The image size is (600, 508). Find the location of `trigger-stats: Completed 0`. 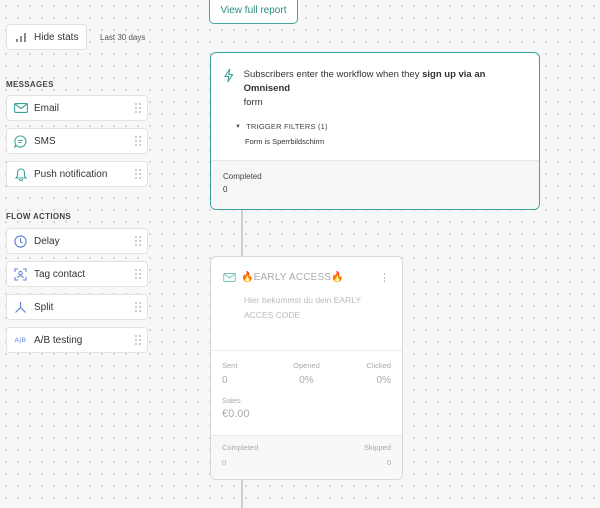

trigger-stats: Completed 0 is located at coordinates (375, 184).